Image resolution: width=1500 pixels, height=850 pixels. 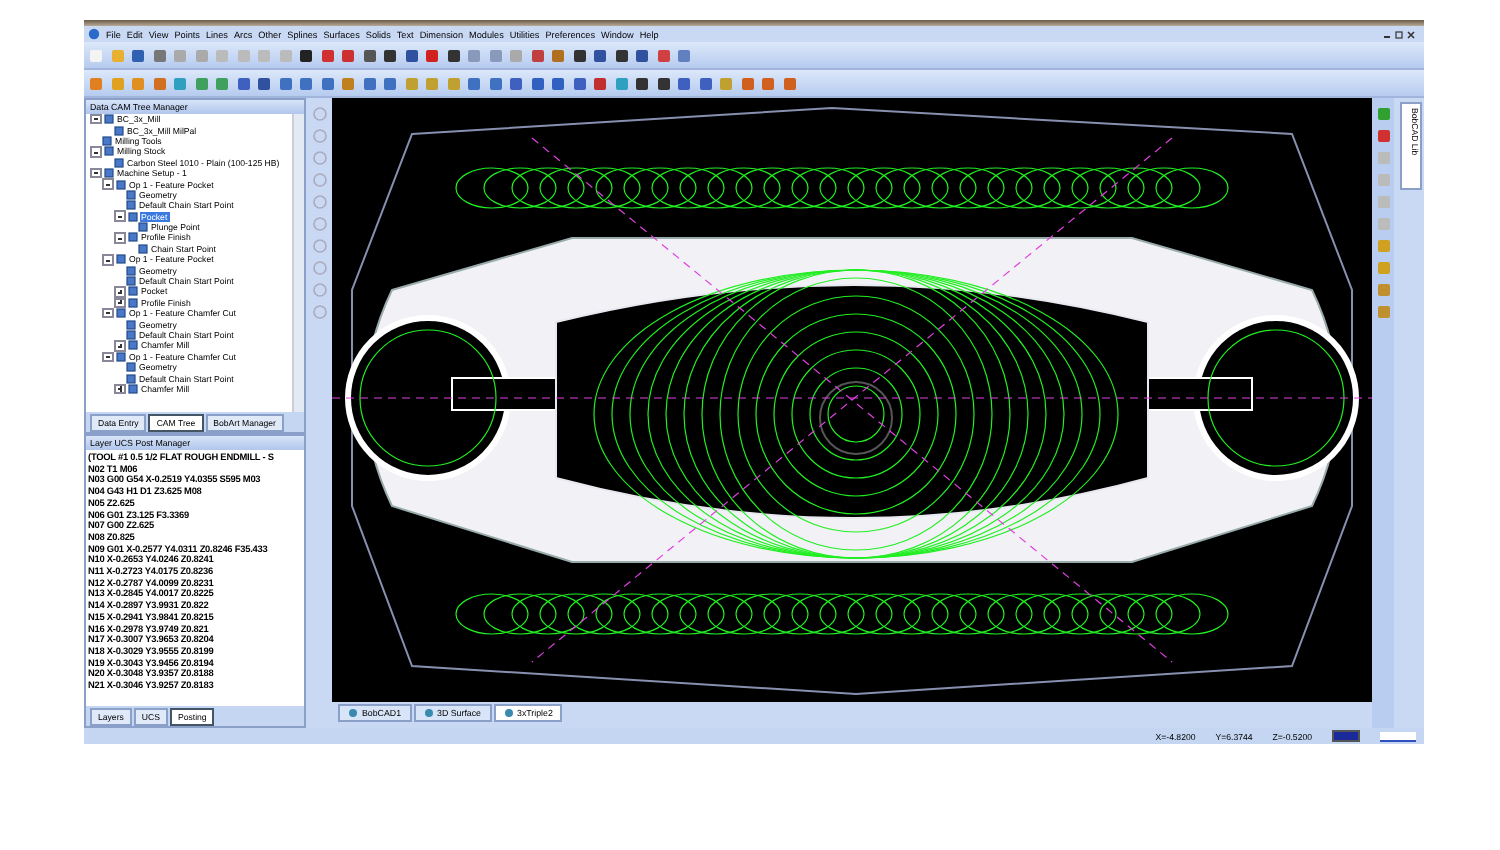 I want to click on line-style-dropdown, so click(x=1398, y=736).